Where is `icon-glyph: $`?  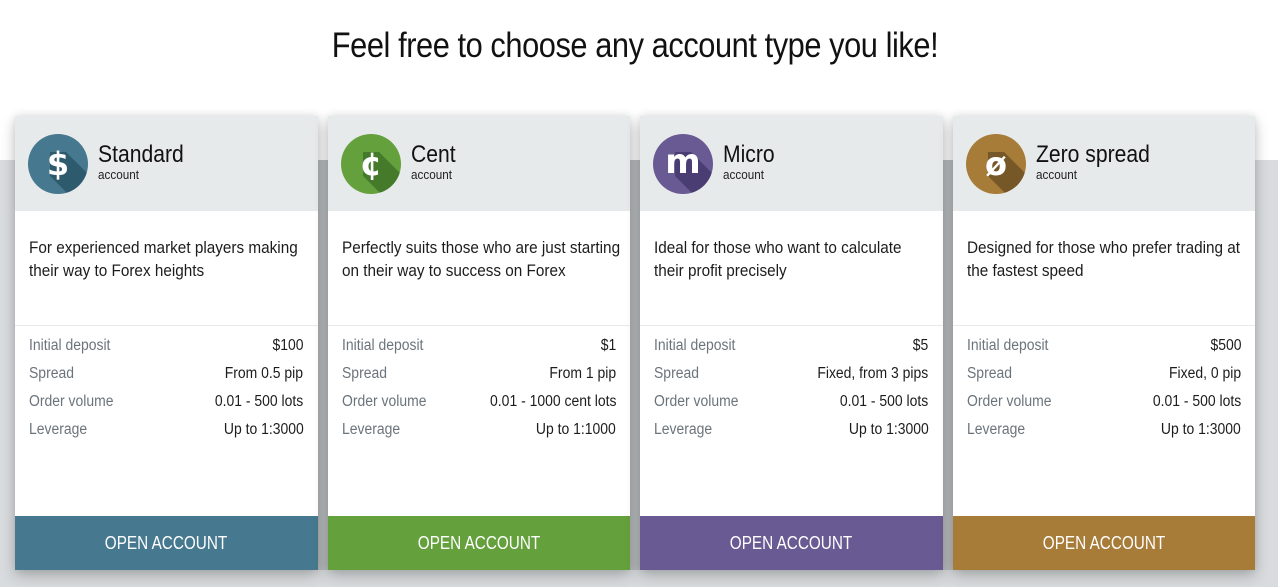 icon-glyph: $ is located at coordinates (58, 164).